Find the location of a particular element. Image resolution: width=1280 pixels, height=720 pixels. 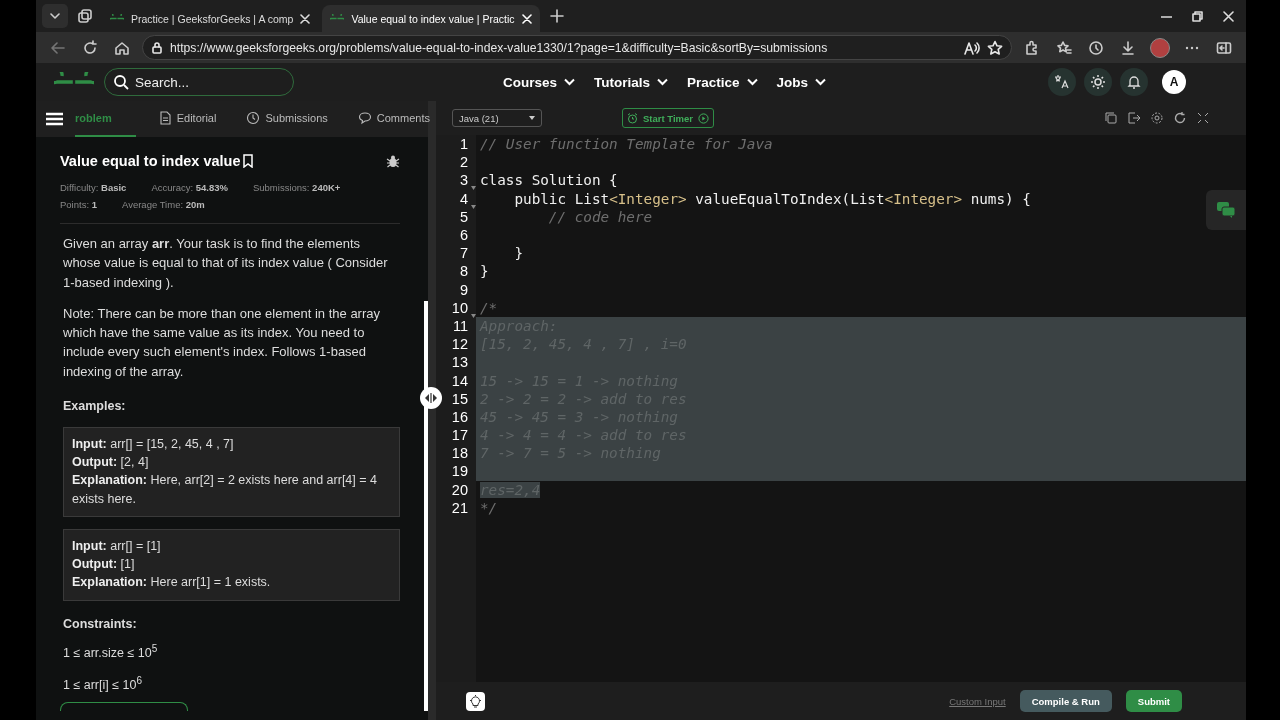

sidebar-icon is located at coordinates (1224, 47).